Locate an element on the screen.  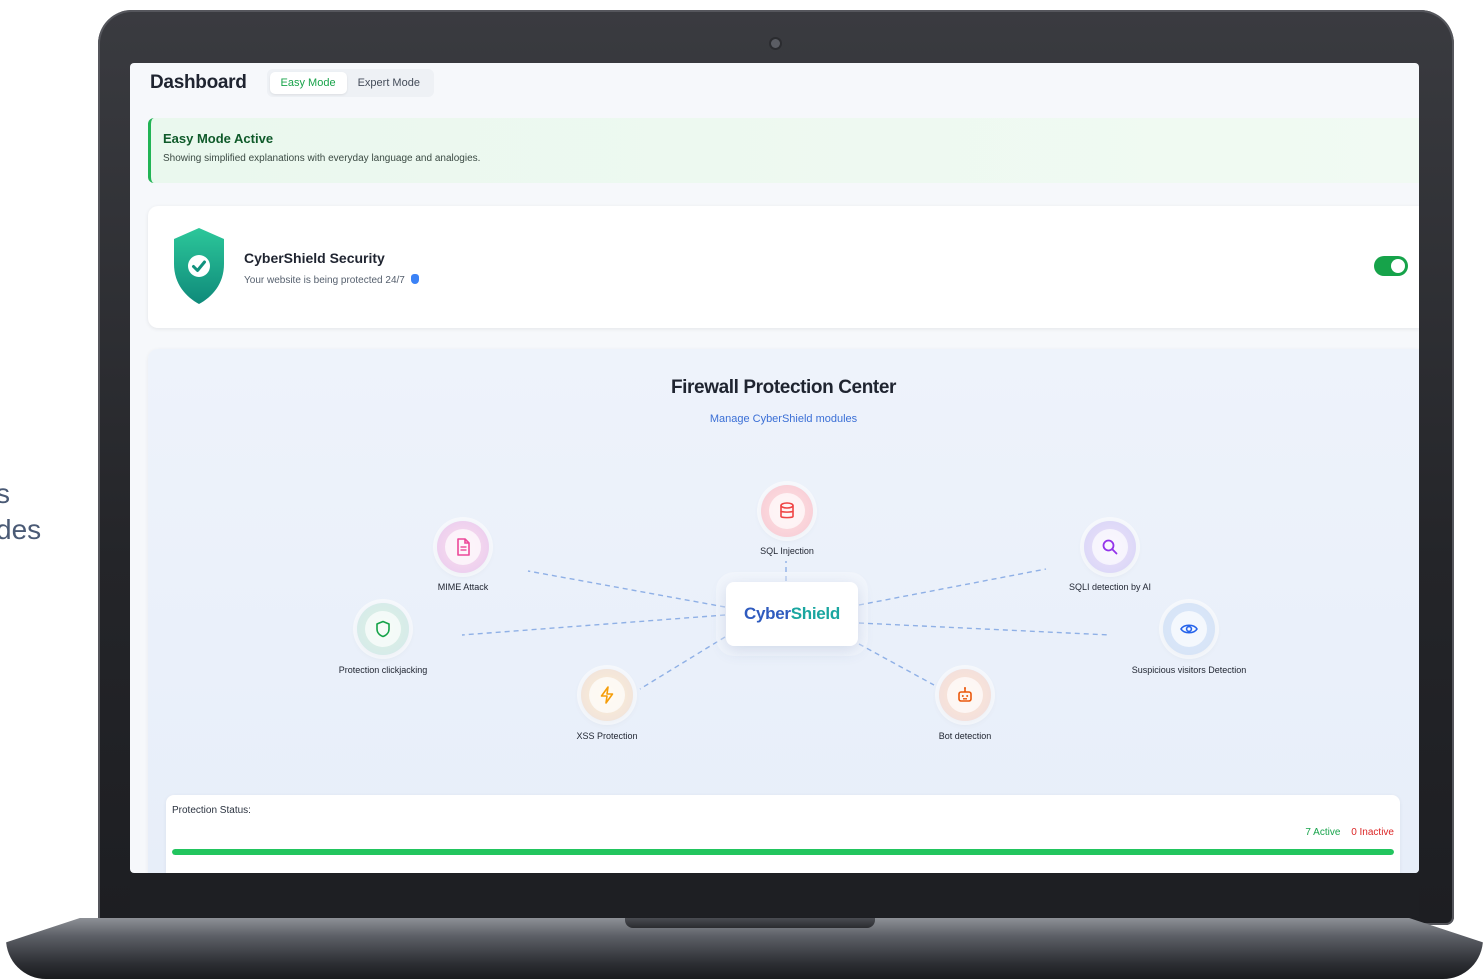
cybershield-logo-box: CyberShield is located at coordinates (792, 614).